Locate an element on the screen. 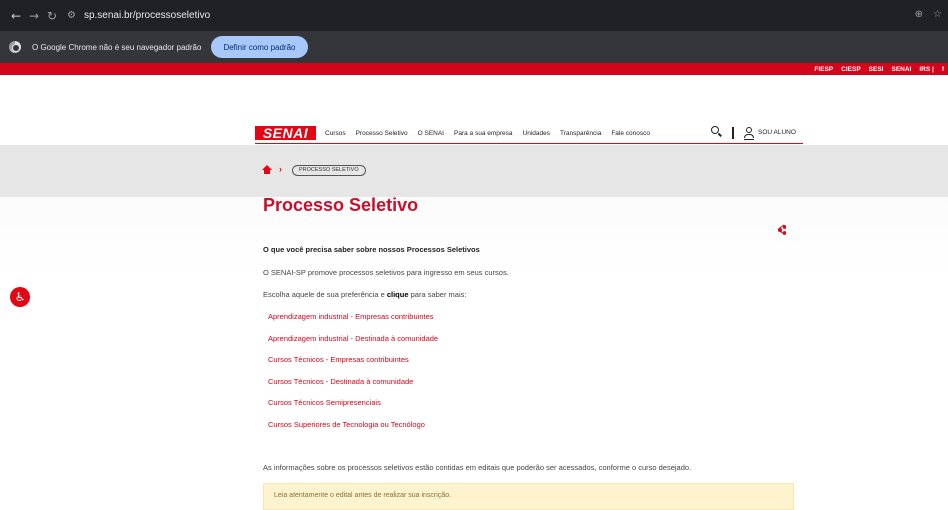 This screenshot has height=510, width=948. set-default-button: Definir como padrão is located at coordinates (259, 47).